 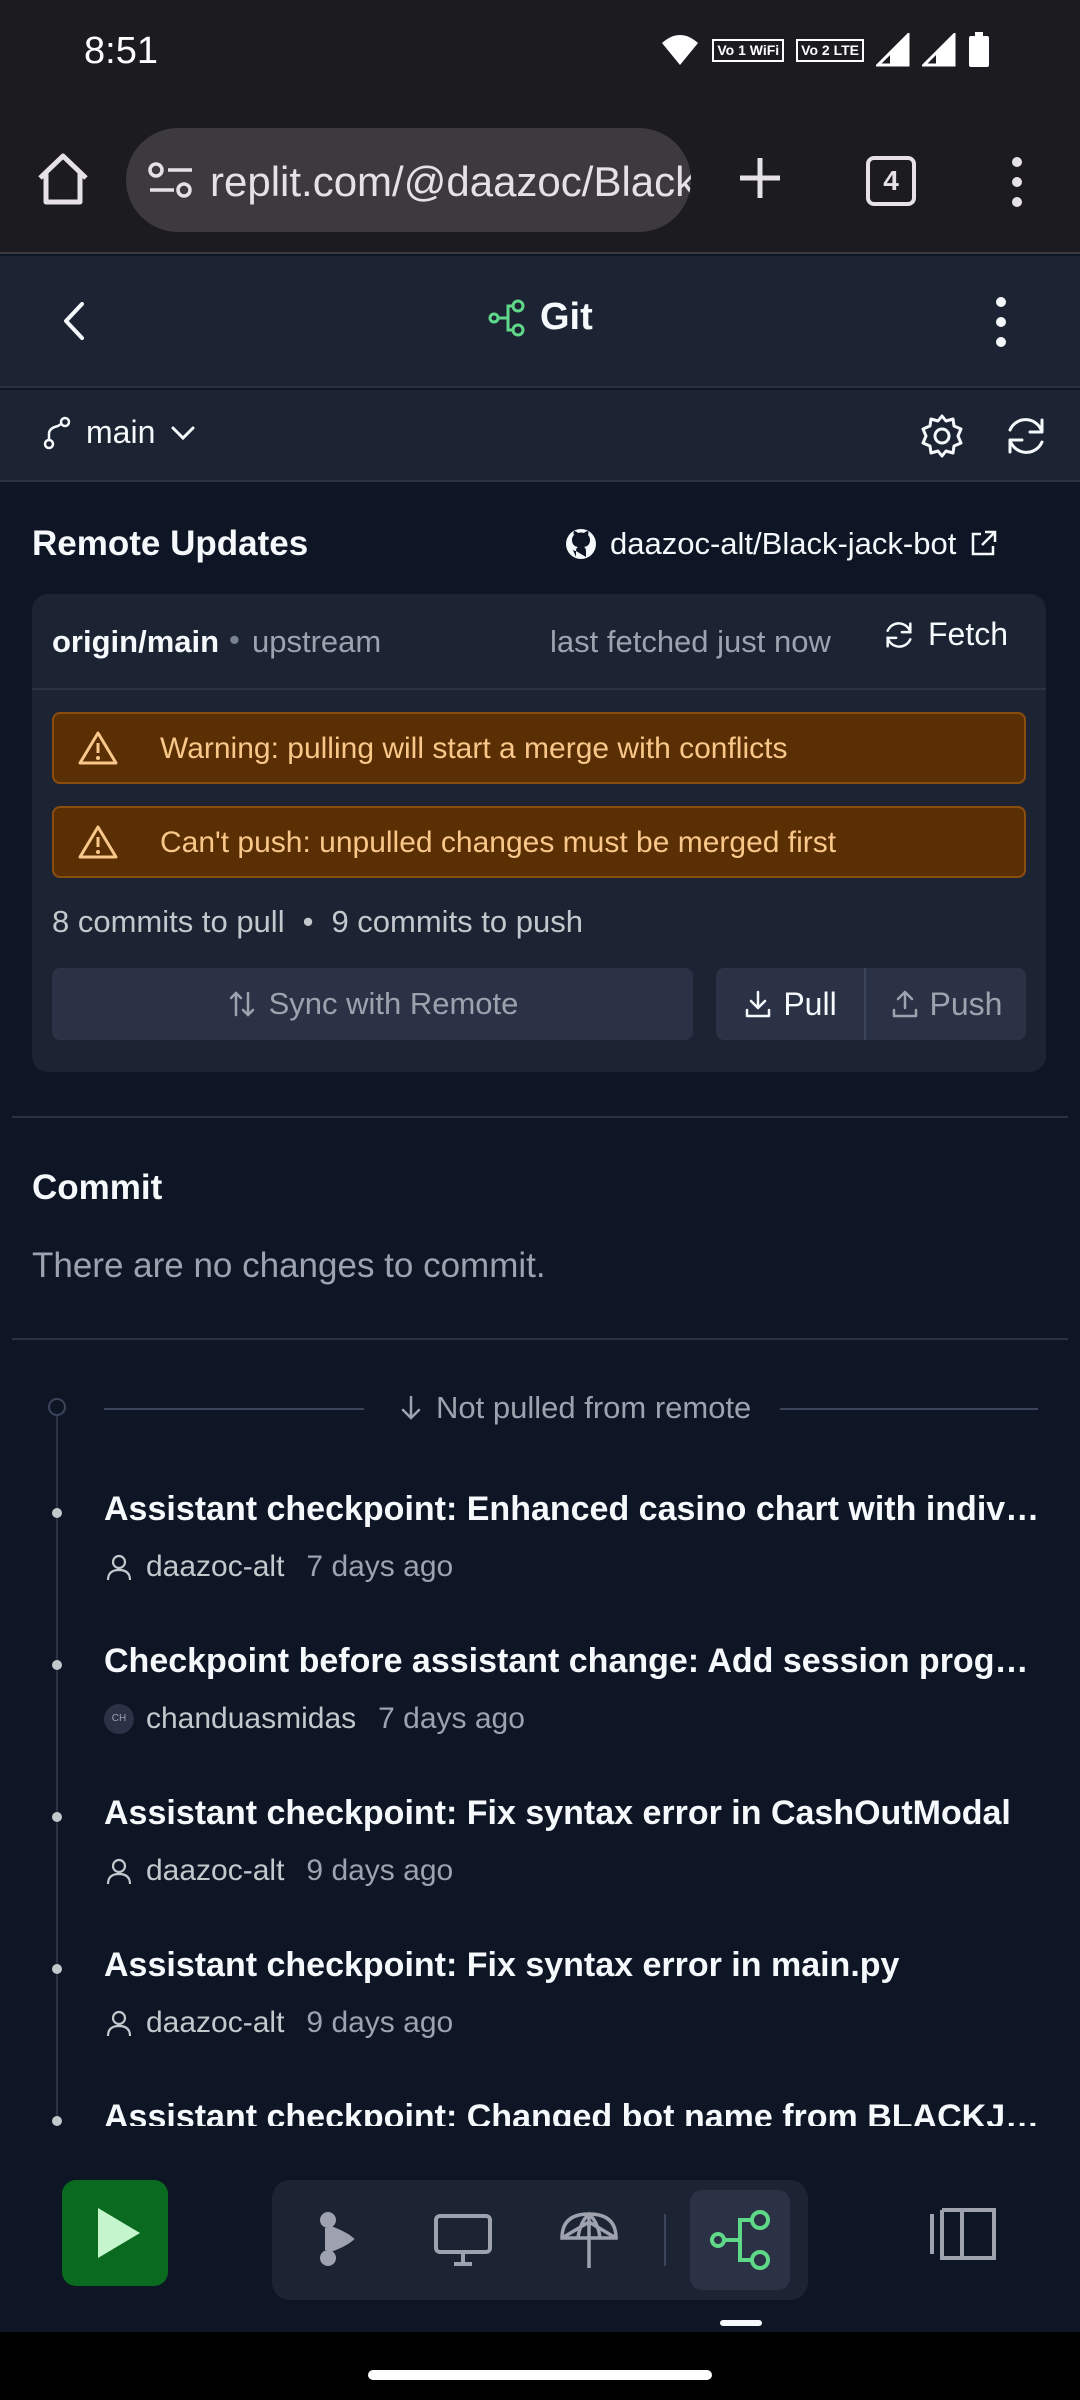 I want to click on status-icons: Vo 1 WiFi Vo 2 LTE, so click(x=825, y=50).